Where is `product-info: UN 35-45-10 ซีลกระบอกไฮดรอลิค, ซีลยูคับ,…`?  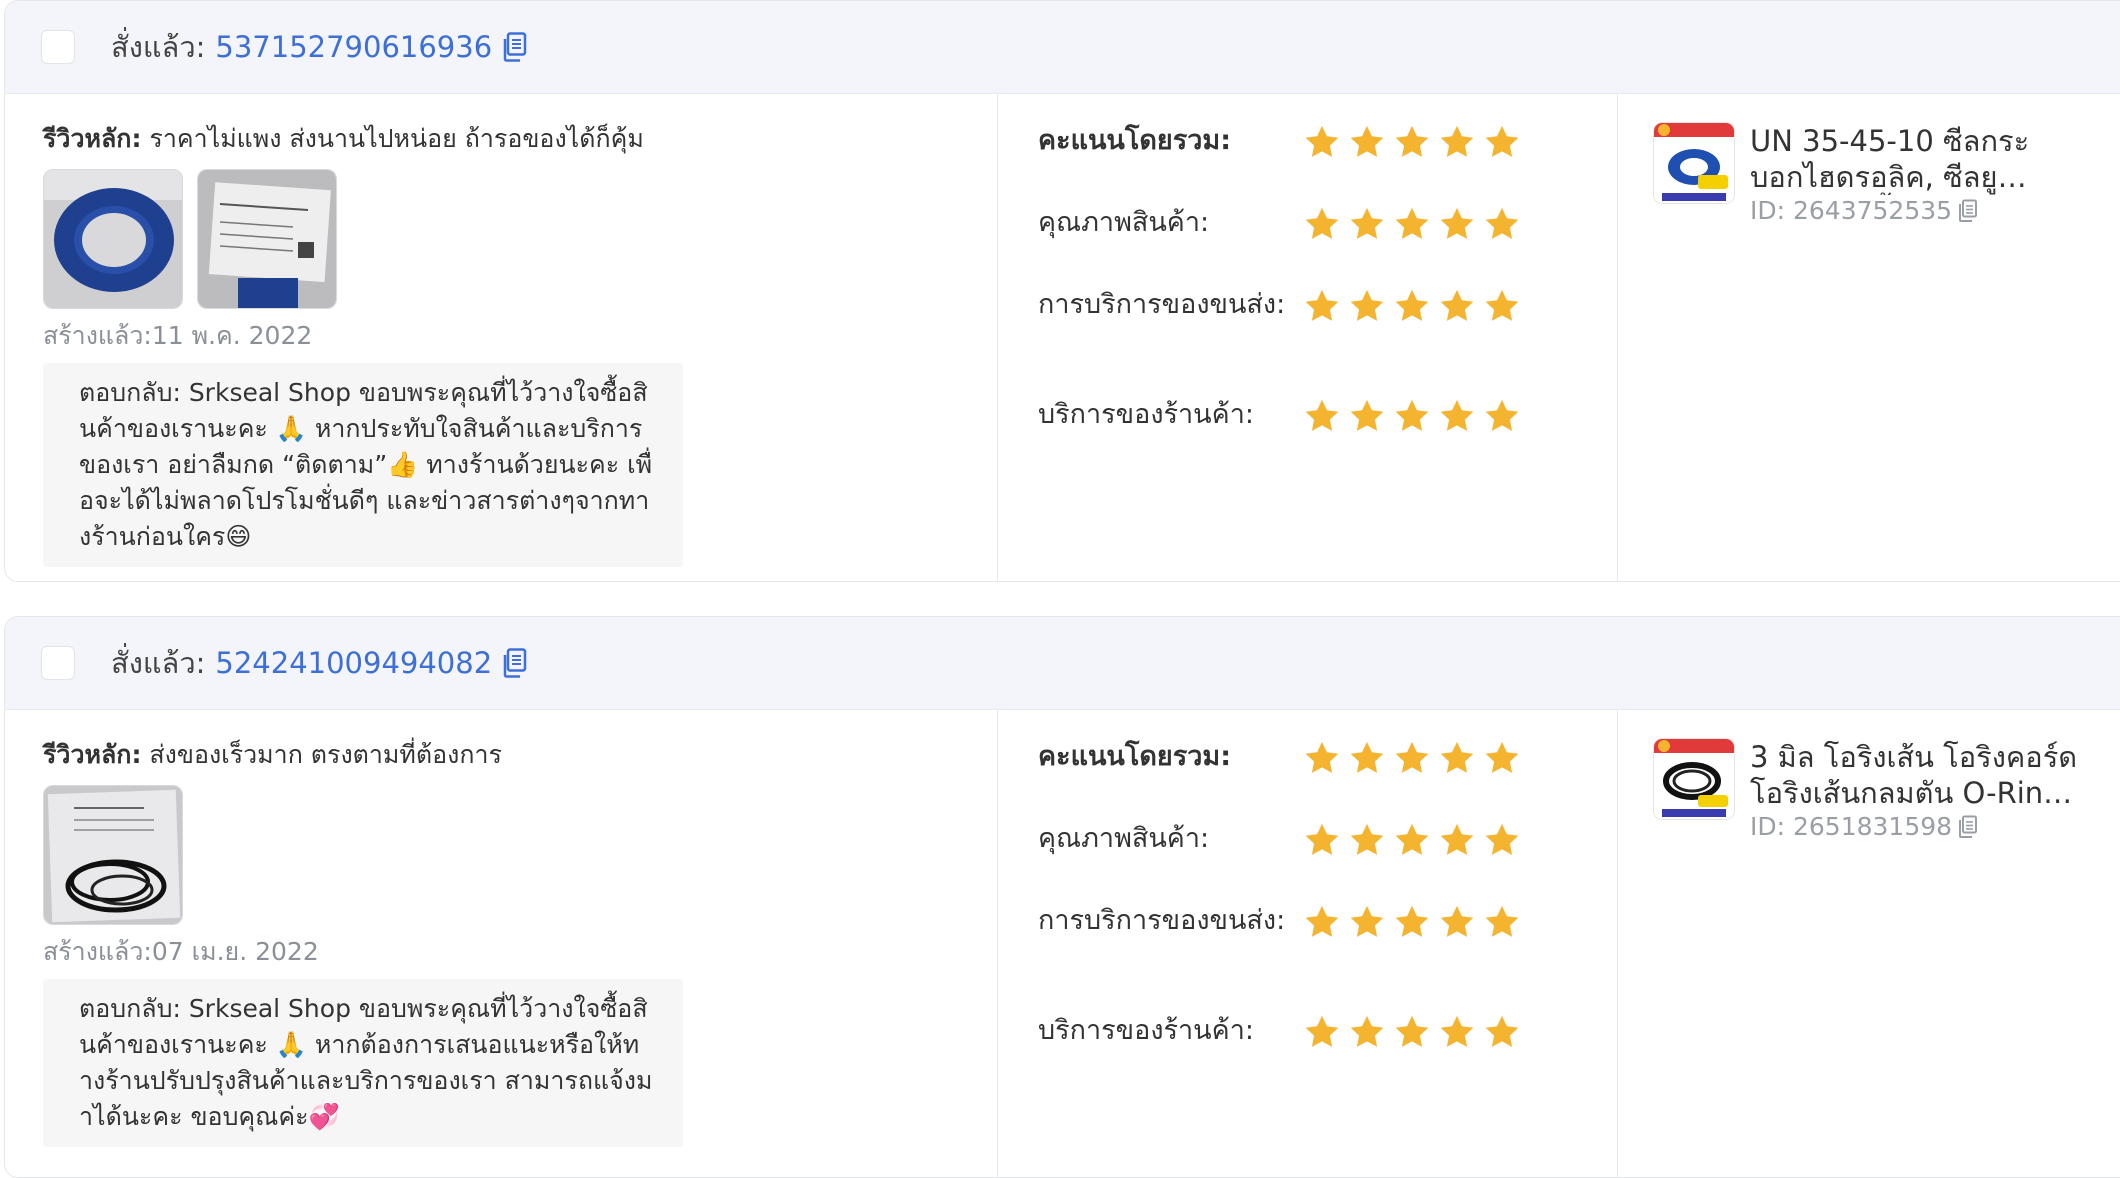 product-info: UN 35-45-10 ซีลกระบอกไฮดรอลิค, ซีลยูคับ,… is located at coordinates (1915, 175).